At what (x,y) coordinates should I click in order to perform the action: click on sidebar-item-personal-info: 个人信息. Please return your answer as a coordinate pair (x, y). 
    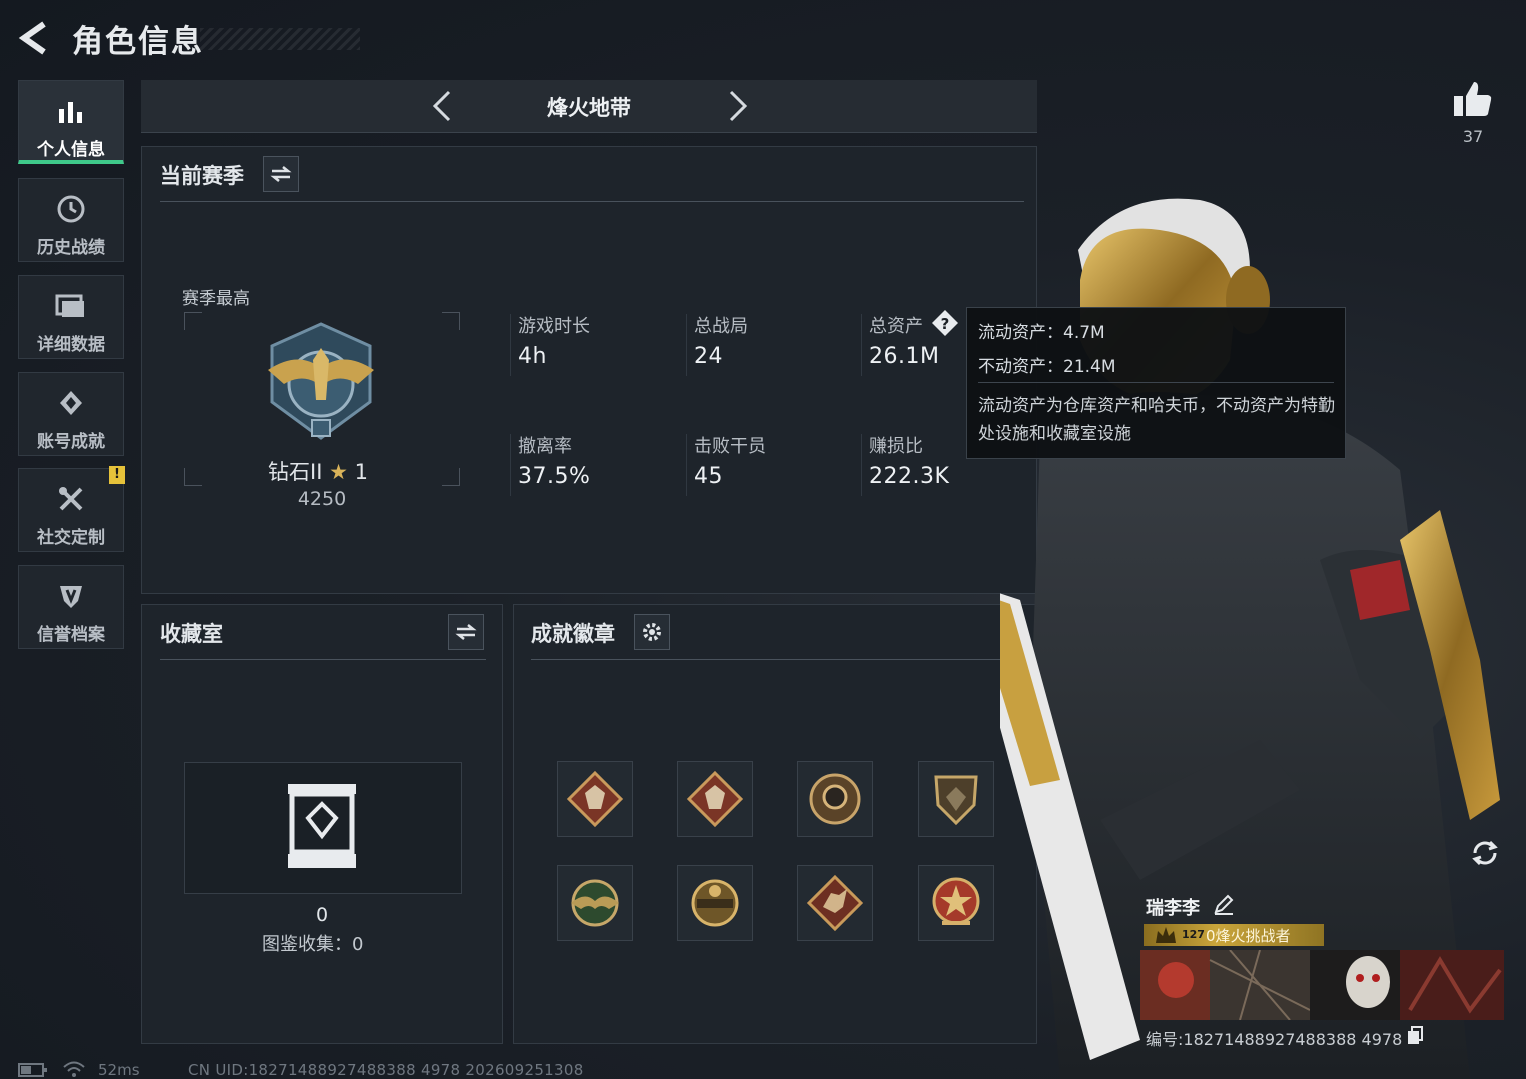
    Looking at the image, I should click on (71, 122).